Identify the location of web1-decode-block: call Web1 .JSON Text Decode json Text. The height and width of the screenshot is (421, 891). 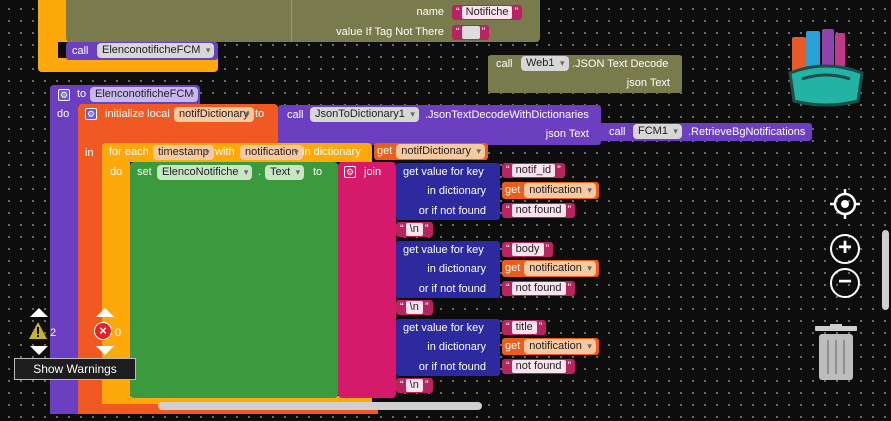
(585, 74).